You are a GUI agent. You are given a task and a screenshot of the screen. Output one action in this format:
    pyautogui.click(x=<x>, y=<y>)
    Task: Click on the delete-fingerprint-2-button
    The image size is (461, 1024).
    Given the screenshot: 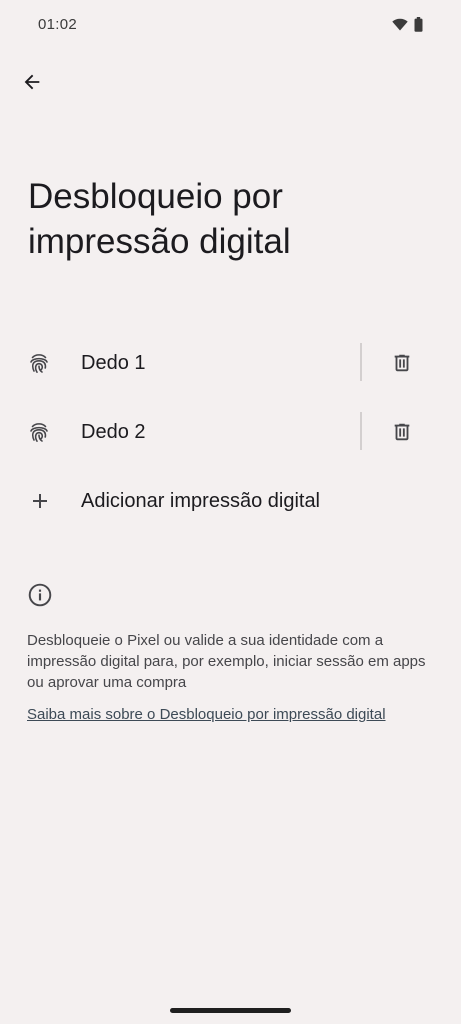 What is the action you would take?
    pyautogui.click(x=402, y=432)
    